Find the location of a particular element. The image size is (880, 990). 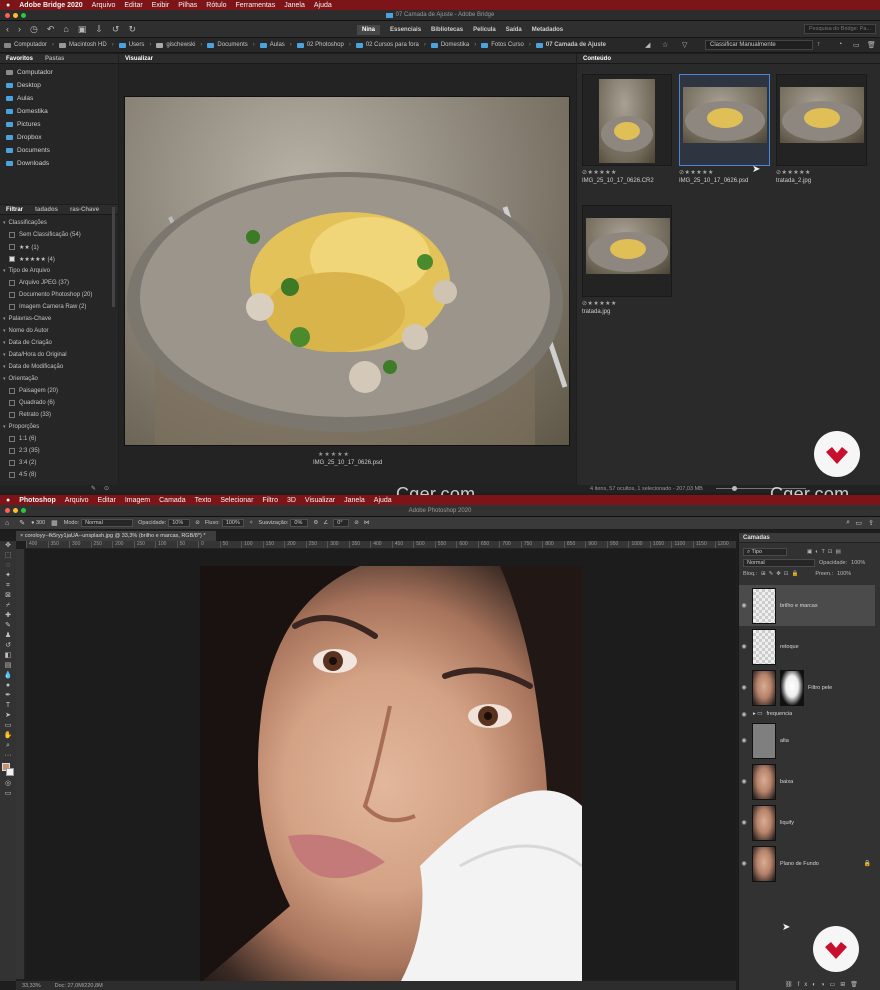

opacity-input: 10% is located at coordinates (179, 523).